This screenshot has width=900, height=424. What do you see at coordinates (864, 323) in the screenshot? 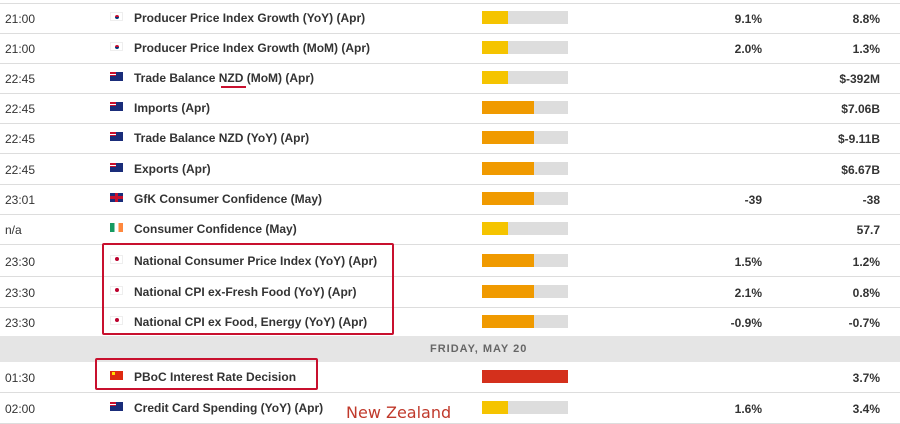
I see `previous-value: -0.7%` at bounding box center [864, 323].